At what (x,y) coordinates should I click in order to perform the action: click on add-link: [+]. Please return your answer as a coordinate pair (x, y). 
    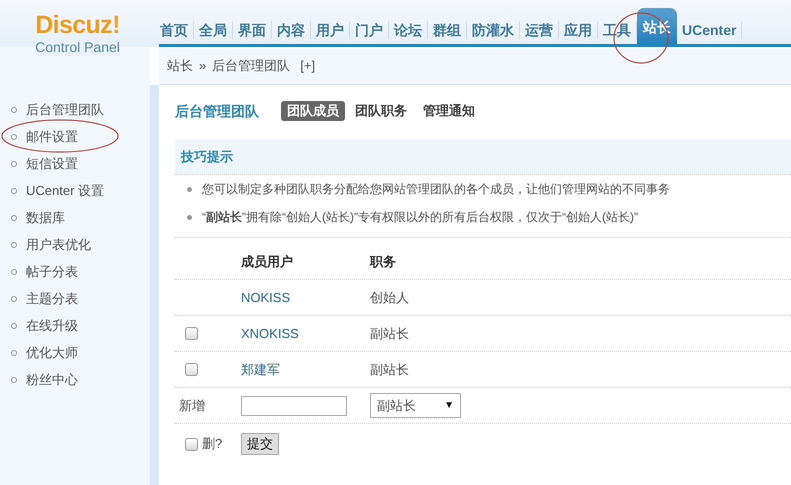
    Looking at the image, I should click on (308, 66).